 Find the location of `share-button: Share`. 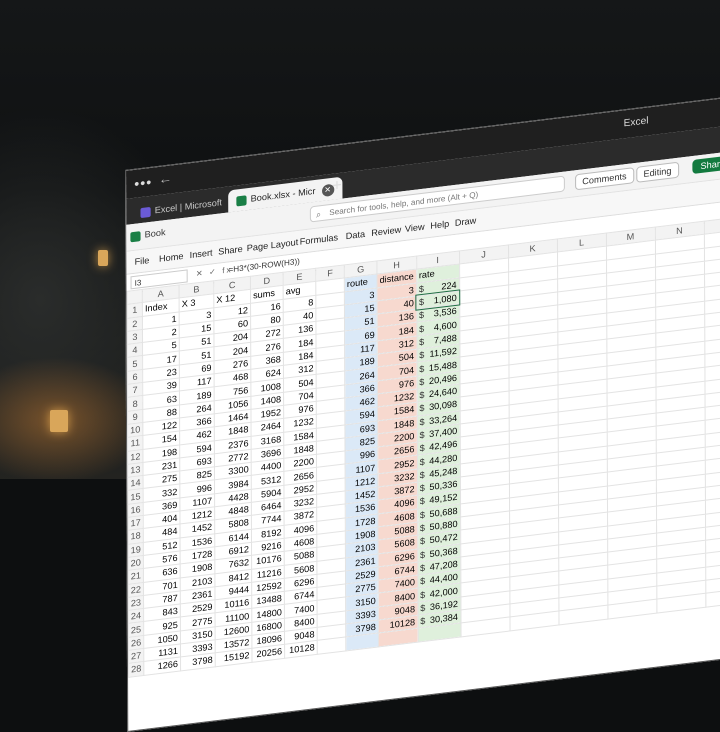

share-button: Share is located at coordinates (706, 165).